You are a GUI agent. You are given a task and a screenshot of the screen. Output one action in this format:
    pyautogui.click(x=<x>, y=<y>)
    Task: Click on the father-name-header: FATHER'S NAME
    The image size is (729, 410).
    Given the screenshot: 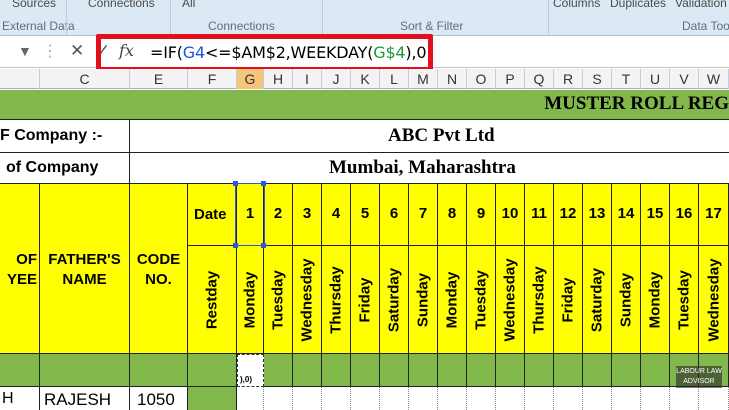 What is the action you would take?
    pyautogui.click(x=85, y=269)
    